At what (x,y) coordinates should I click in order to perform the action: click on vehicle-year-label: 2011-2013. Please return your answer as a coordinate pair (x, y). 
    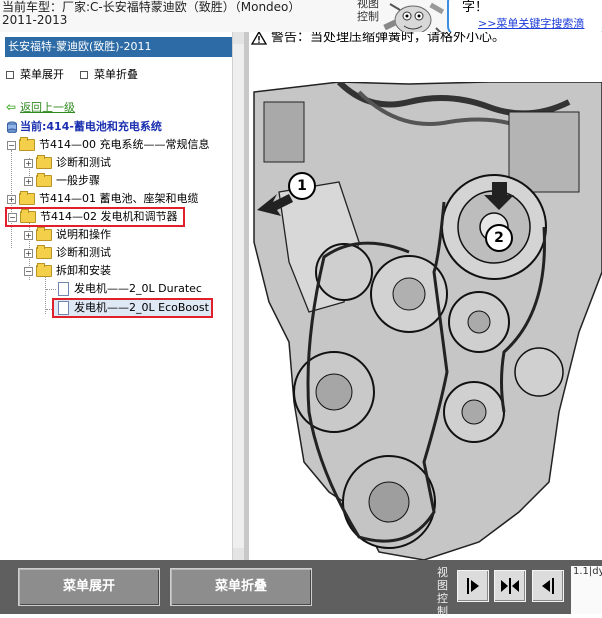
    Looking at the image, I should click on (35, 20).